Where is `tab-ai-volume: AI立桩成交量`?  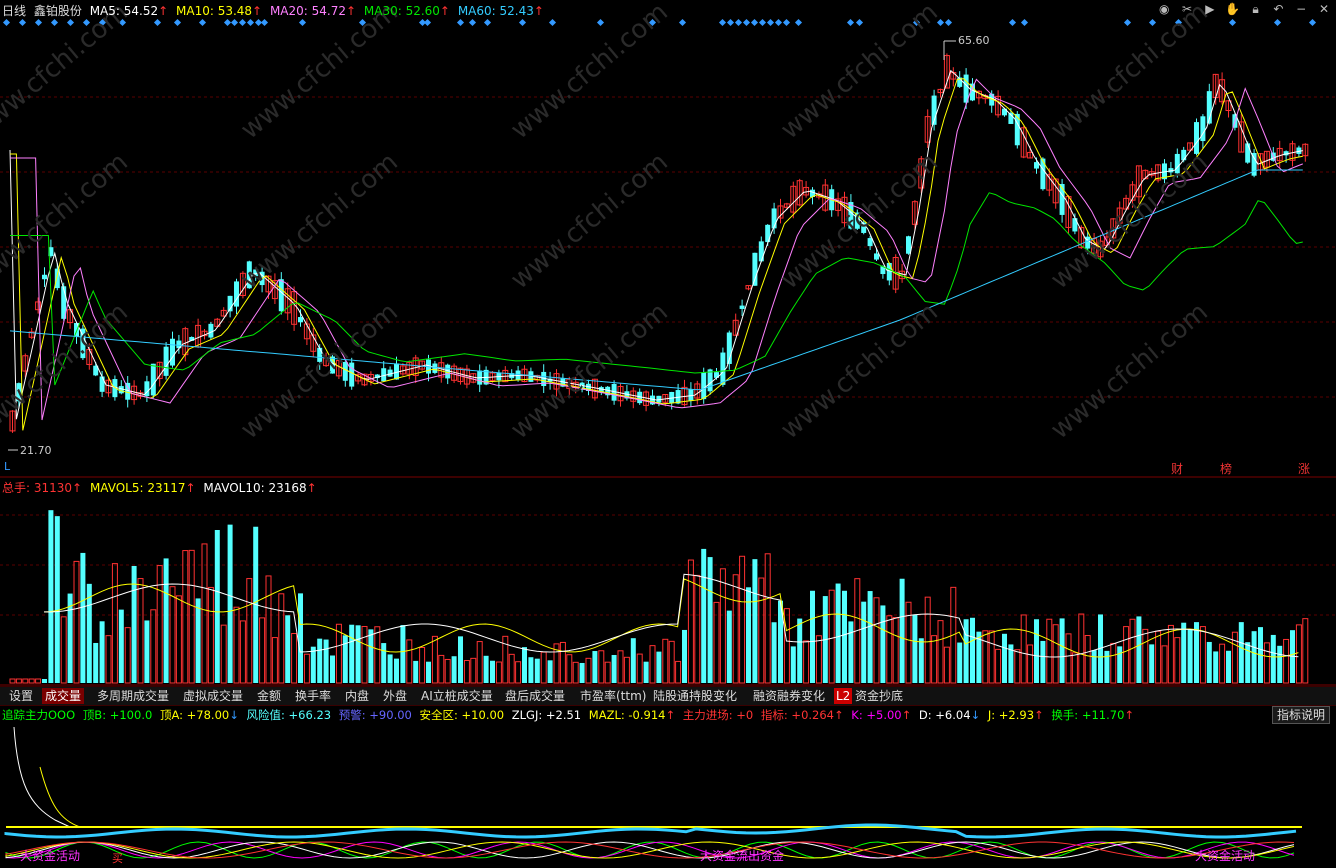 tab-ai-volume: AI立桩成交量 is located at coordinates (457, 696).